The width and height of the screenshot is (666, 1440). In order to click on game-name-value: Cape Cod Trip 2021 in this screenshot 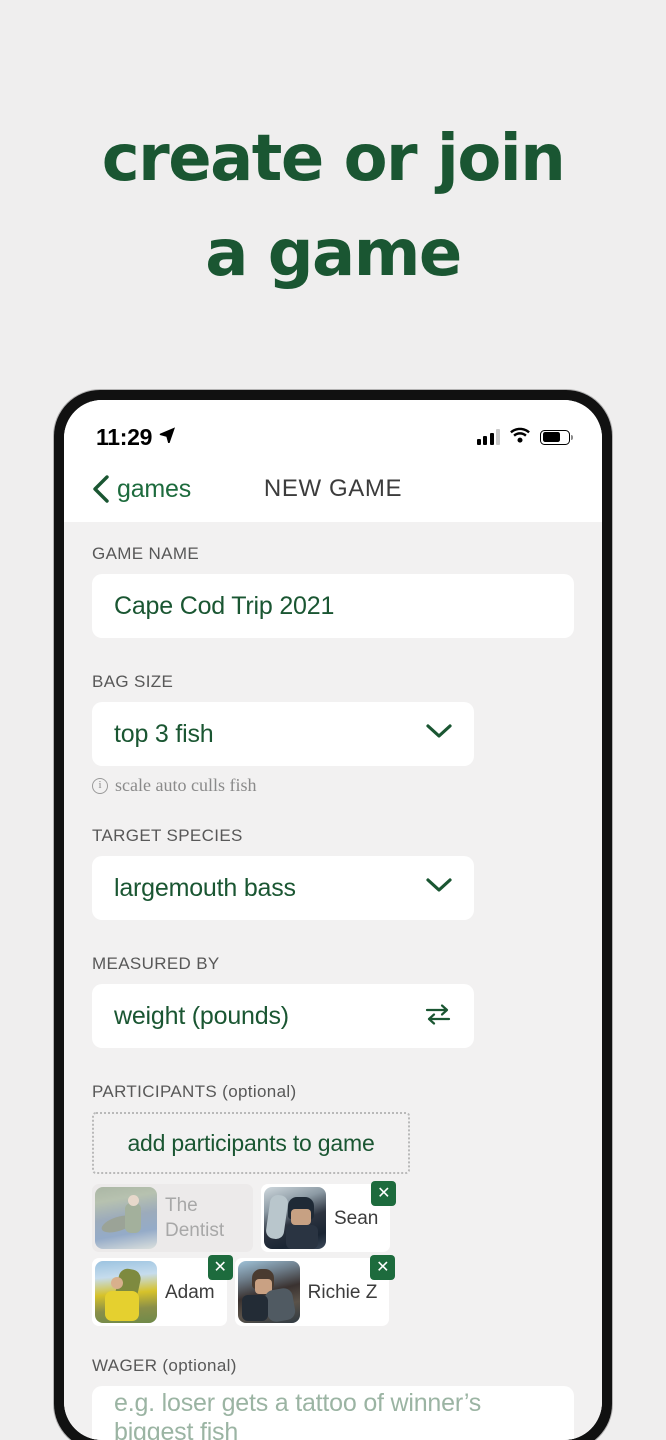, I will do `click(224, 605)`.